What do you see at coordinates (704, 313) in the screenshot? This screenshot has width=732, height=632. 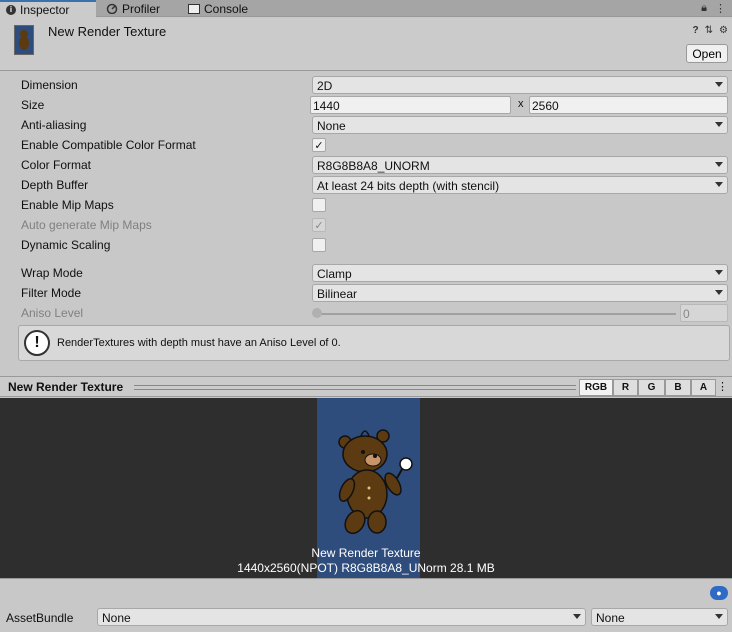 I see `aniso-level-field: 0` at bounding box center [704, 313].